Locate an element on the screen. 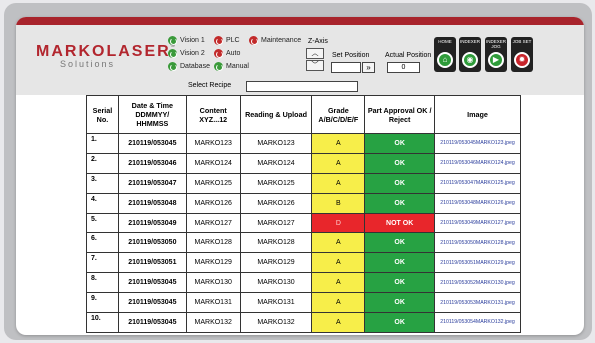  status-manual: Manual is located at coordinates (231, 66).